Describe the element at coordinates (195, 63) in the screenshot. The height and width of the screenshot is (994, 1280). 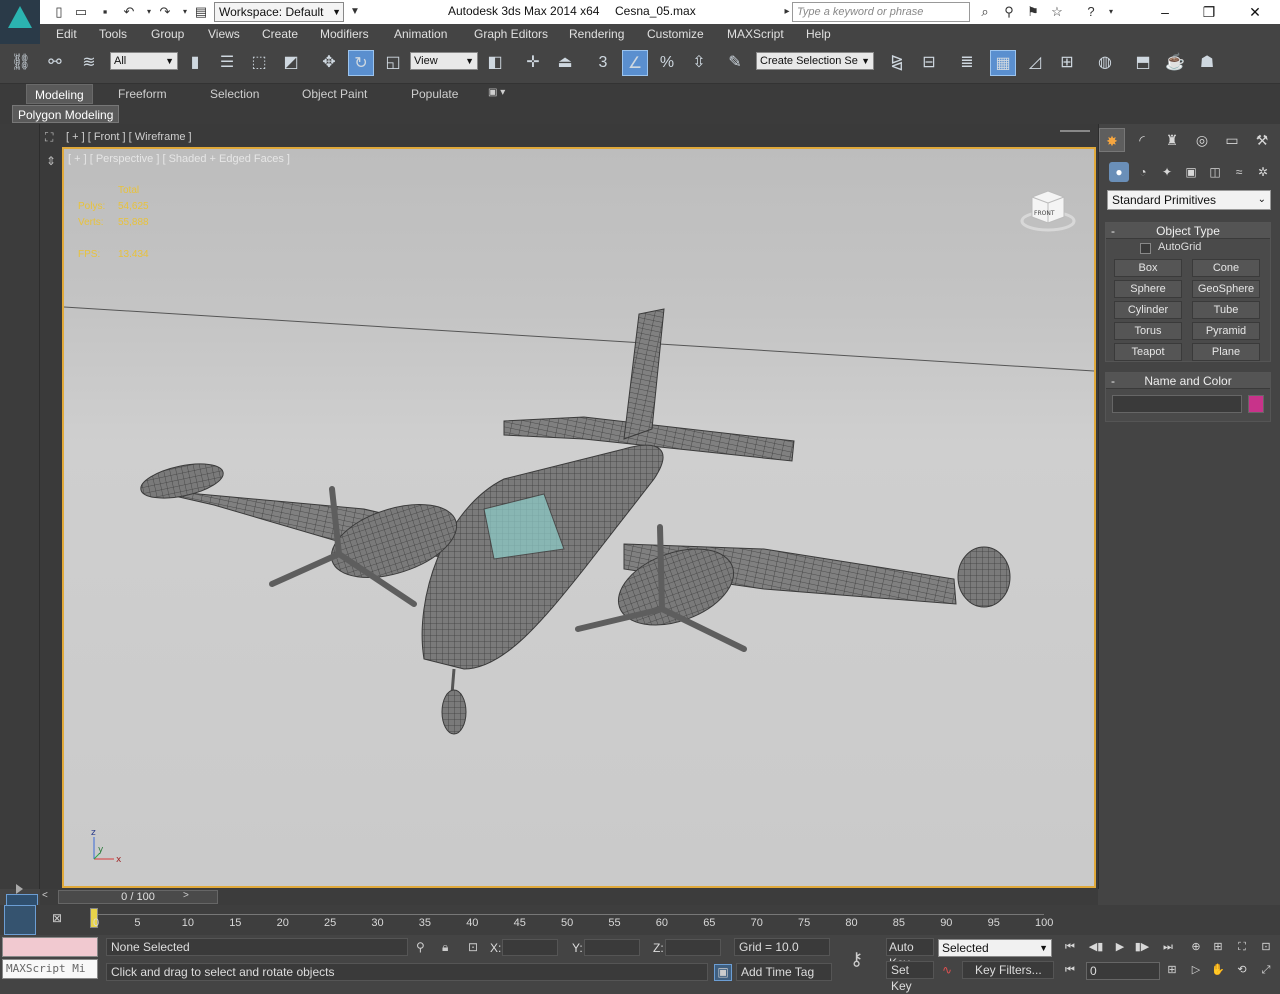
I see `select-object-icon: ▮` at that location.